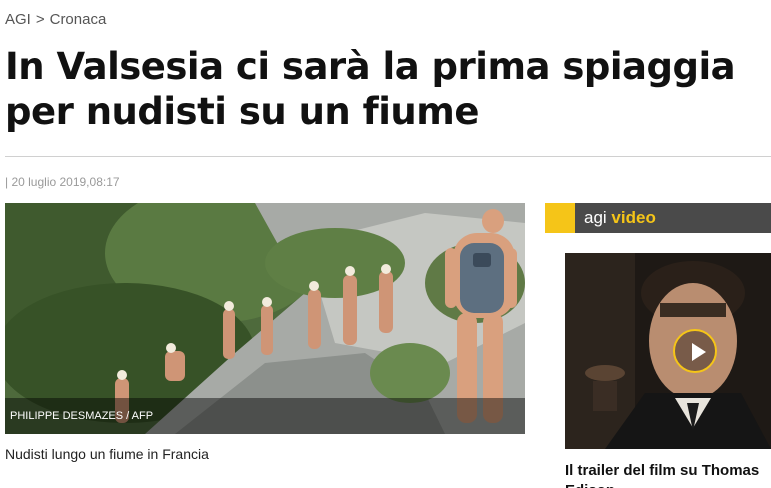  I want to click on photo-caption: Nudisti lungo un fiume in Francia, so click(107, 454).